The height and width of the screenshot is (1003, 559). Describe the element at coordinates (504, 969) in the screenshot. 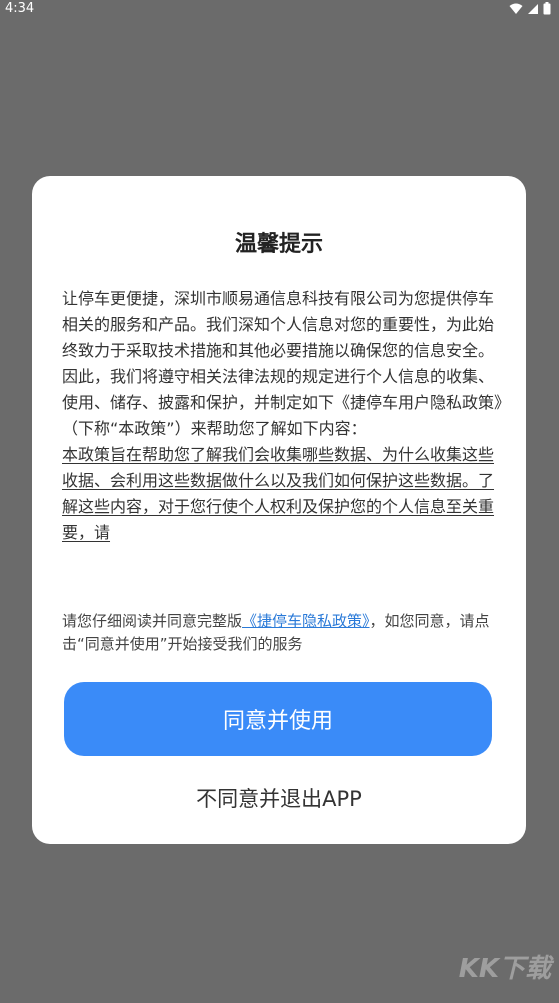

I see `watermark-logo: KK下载` at that location.